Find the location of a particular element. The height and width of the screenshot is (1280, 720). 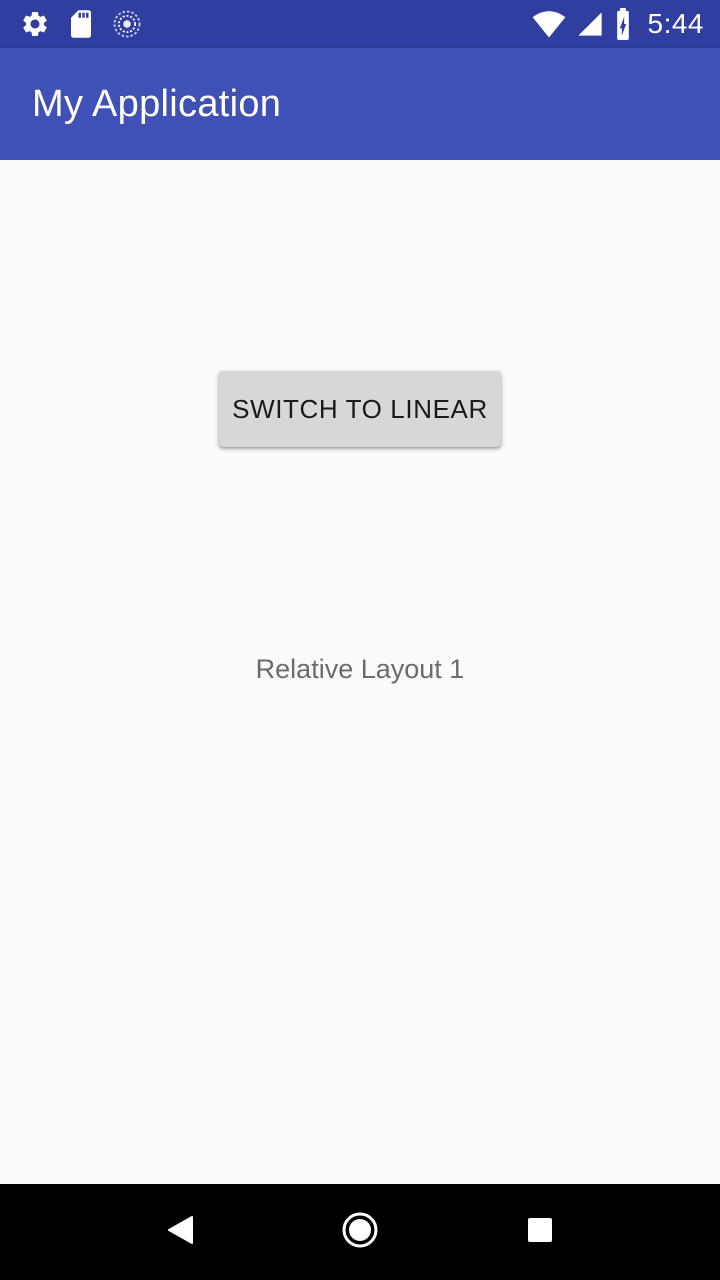

recents-icon is located at coordinates (540, 1232).